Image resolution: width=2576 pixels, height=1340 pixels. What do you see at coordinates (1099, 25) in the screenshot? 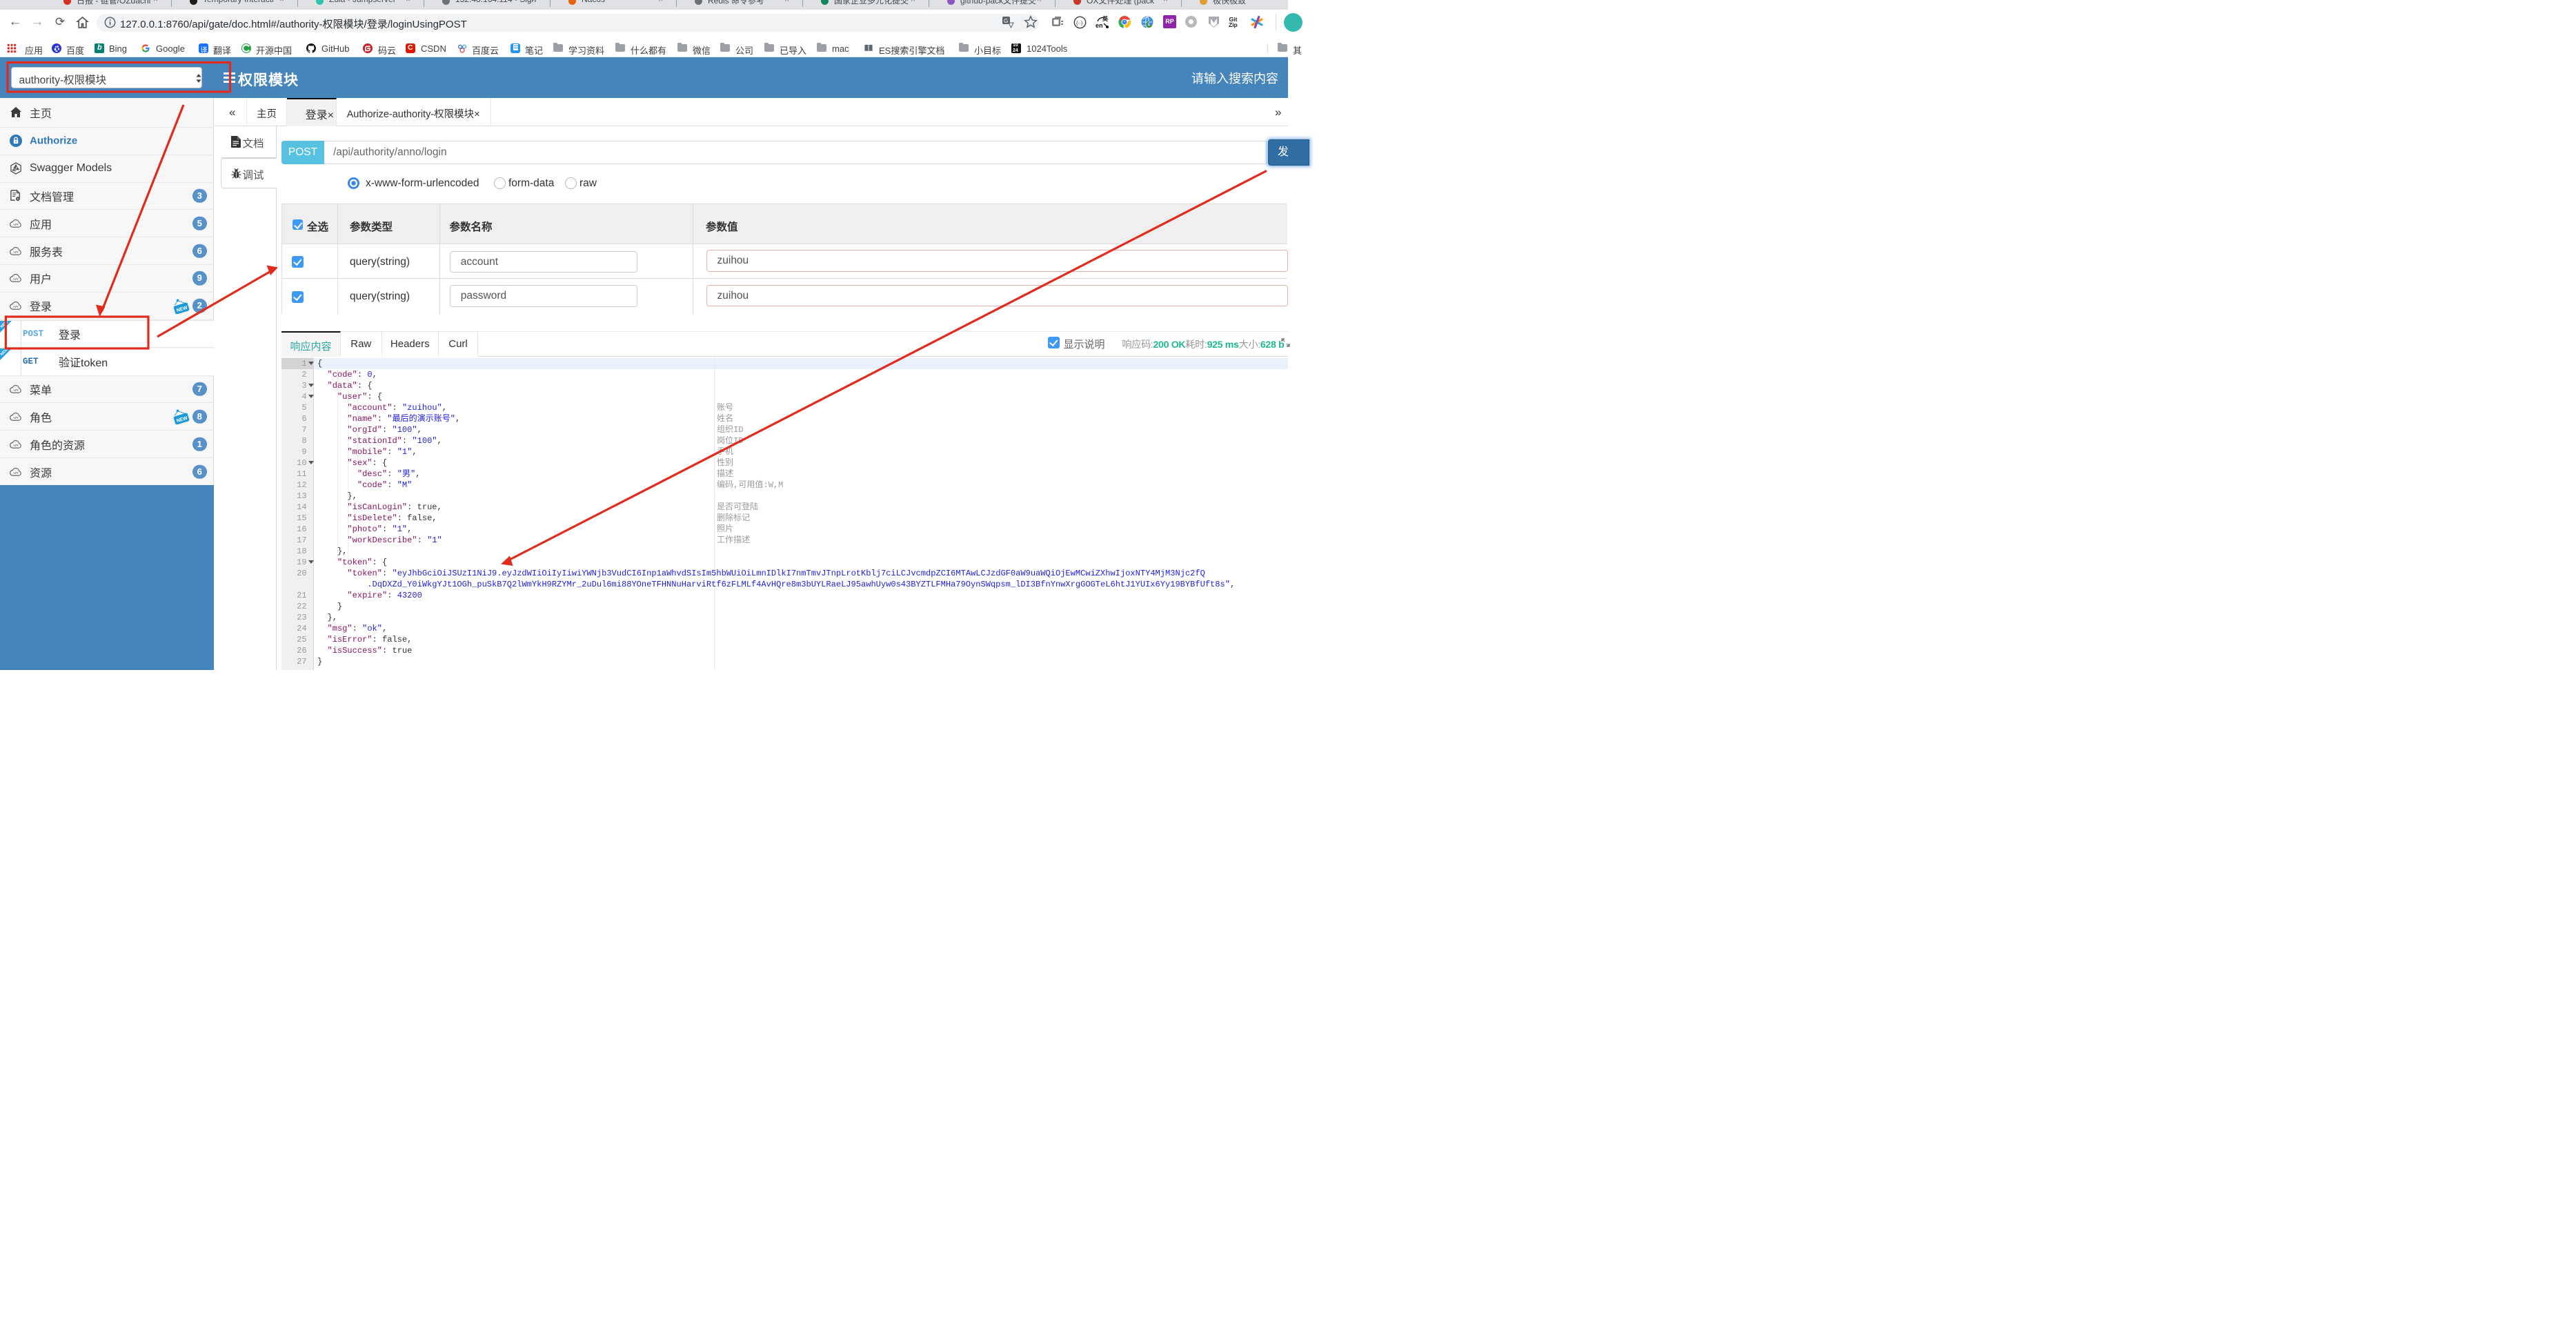
I see `svg-text: en` at bounding box center [1099, 25].